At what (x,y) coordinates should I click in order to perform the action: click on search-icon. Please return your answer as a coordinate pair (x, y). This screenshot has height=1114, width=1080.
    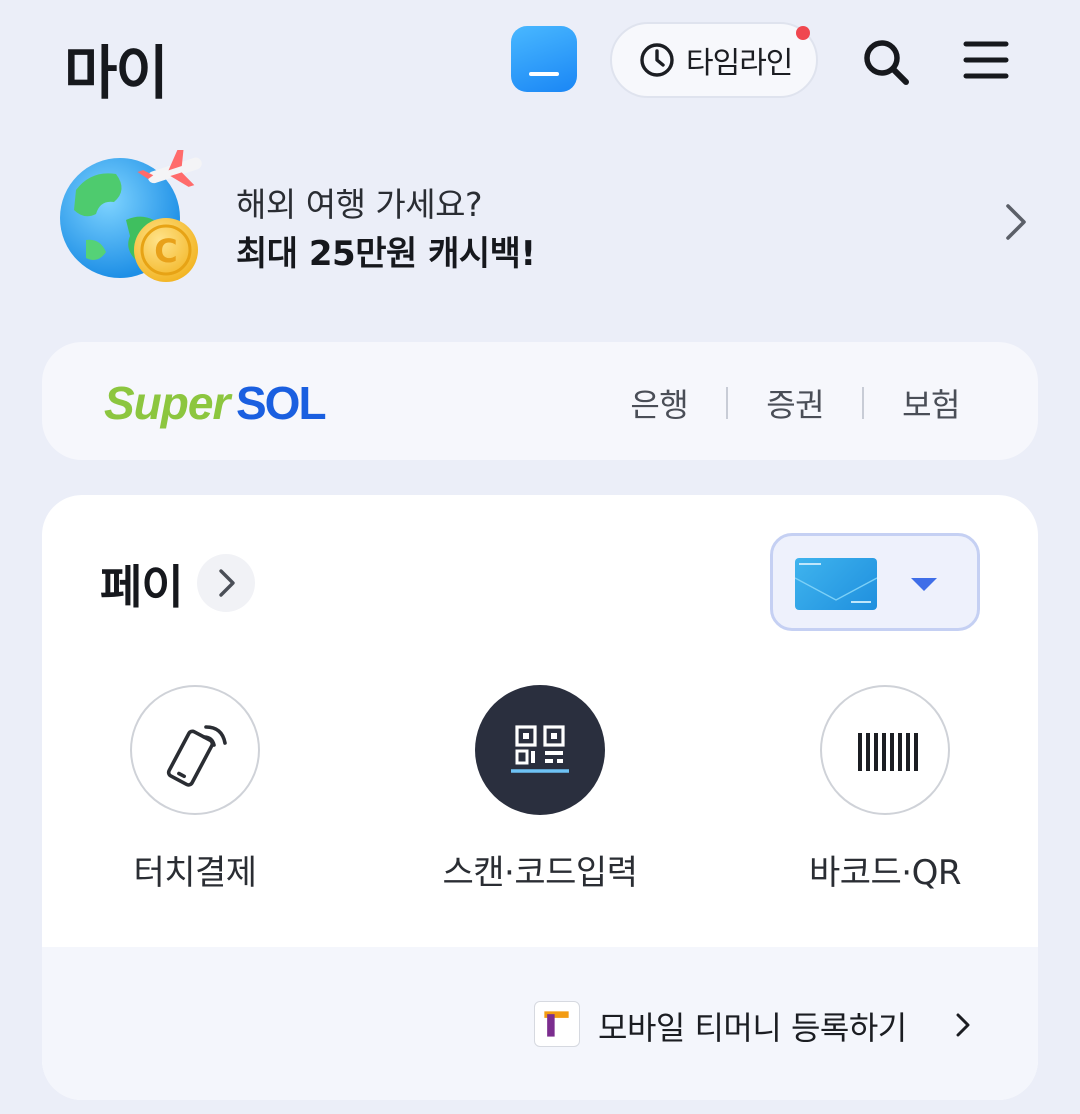
    Looking at the image, I should click on (886, 62).